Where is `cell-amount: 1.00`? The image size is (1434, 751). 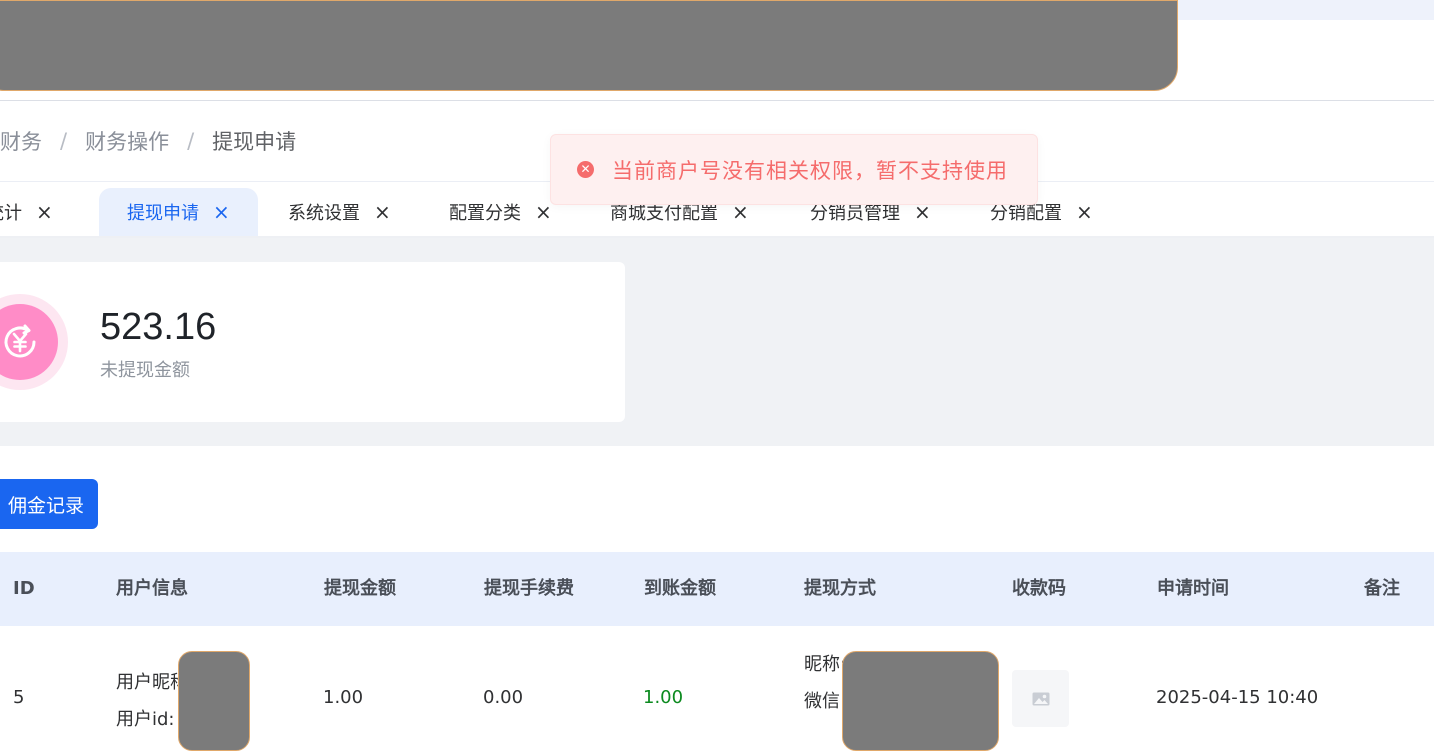 cell-amount: 1.00 is located at coordinates (343, 697).